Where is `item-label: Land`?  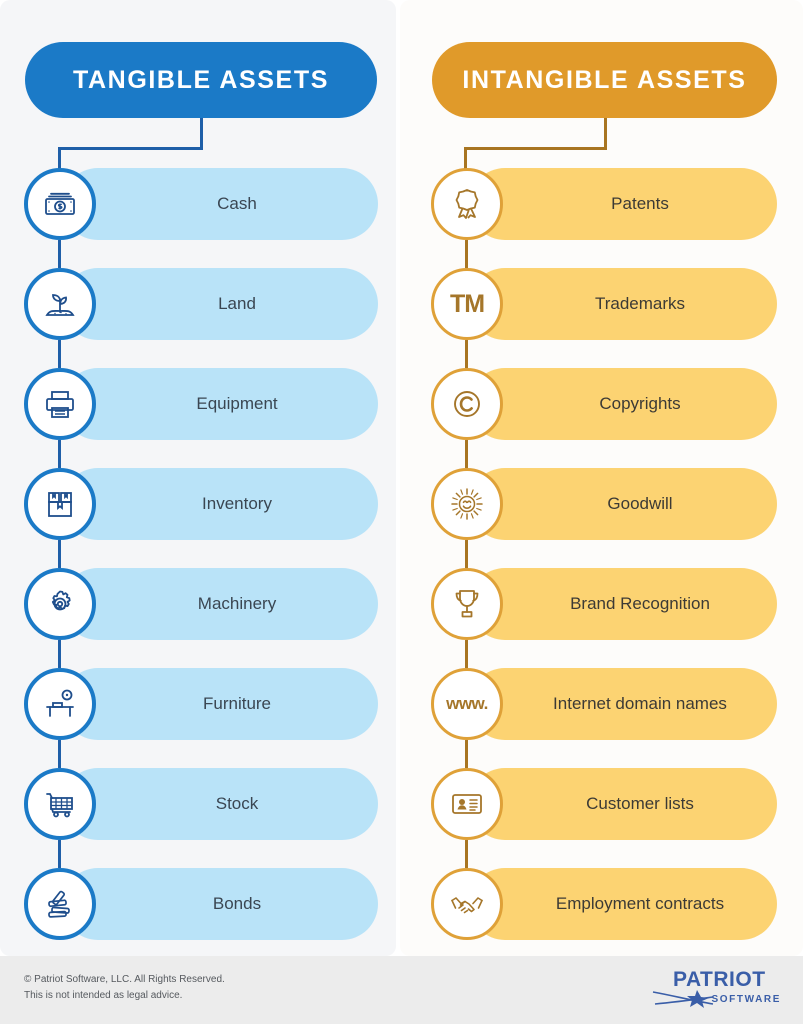 item-label: Land is located at coordinates (237, 303).